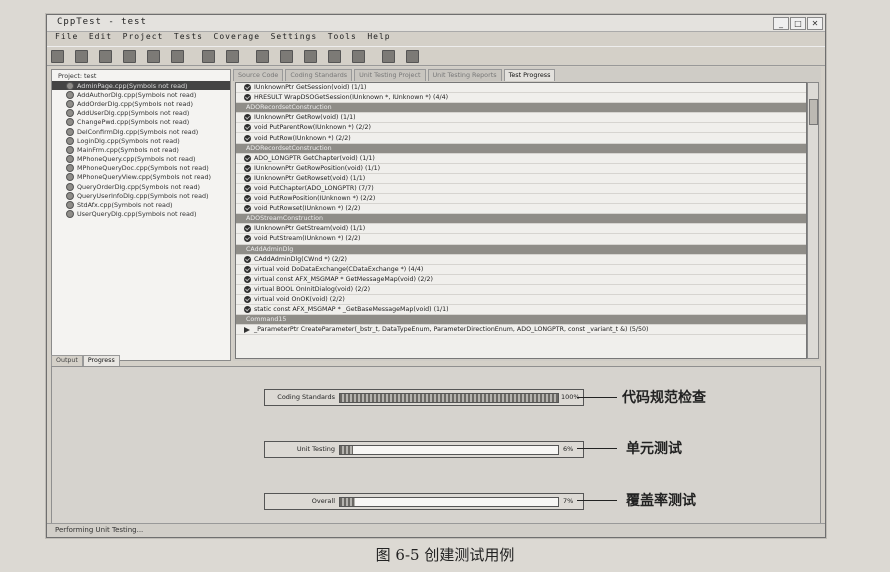 The height and width of the screenshot is (572, 890). What do you see at coordinates (521, 320) in the screenshot?
I see `test-group-row: Command15` at bounding box center [521, 320].